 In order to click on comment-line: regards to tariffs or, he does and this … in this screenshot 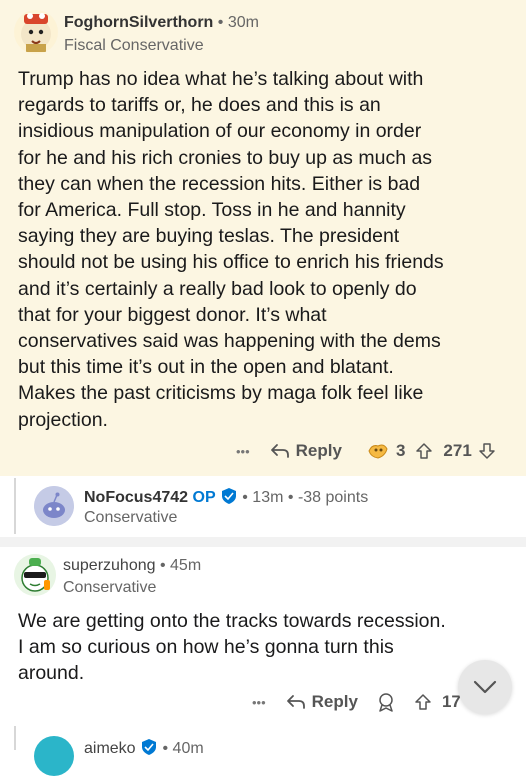, I will do `click(199, 105)`.